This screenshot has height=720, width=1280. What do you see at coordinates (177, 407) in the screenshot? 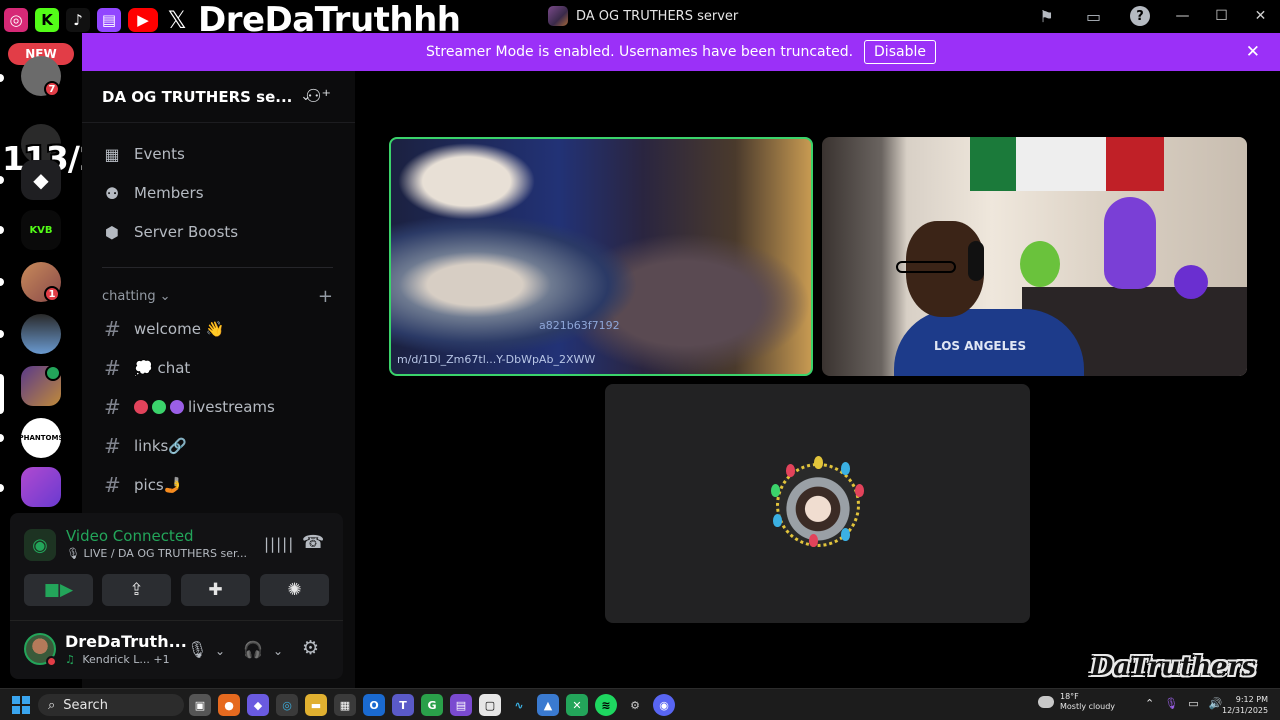
I see `purple-circle-icon` at bounding box center [177, 407].